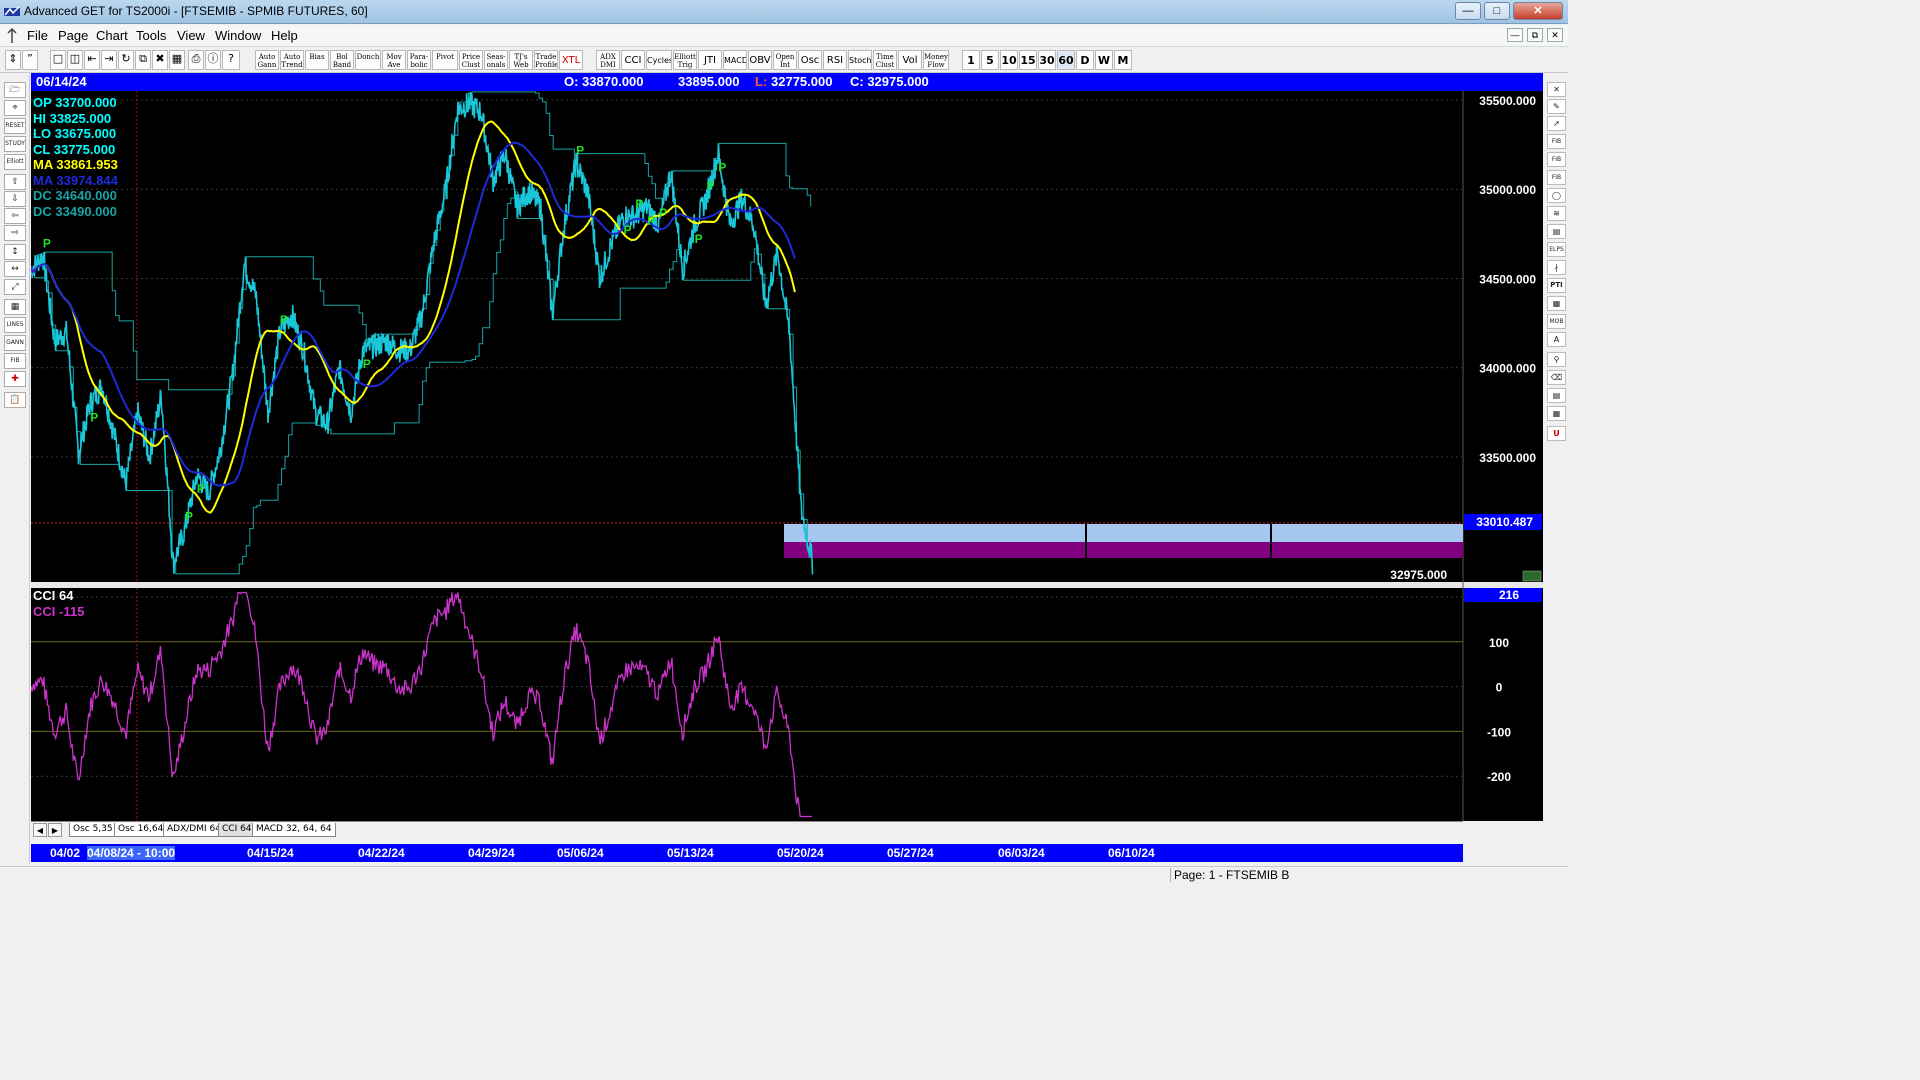 This screenshot has height=1080, width=1920. Describe the element at coordinates (1556, 359) in the screenshot. I see `magnifier-icon: ⚲` at that location.